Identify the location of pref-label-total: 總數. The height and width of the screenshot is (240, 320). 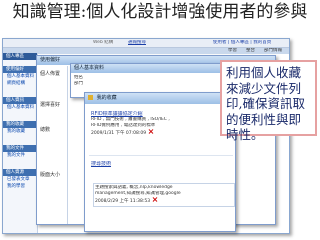
(45, 130).